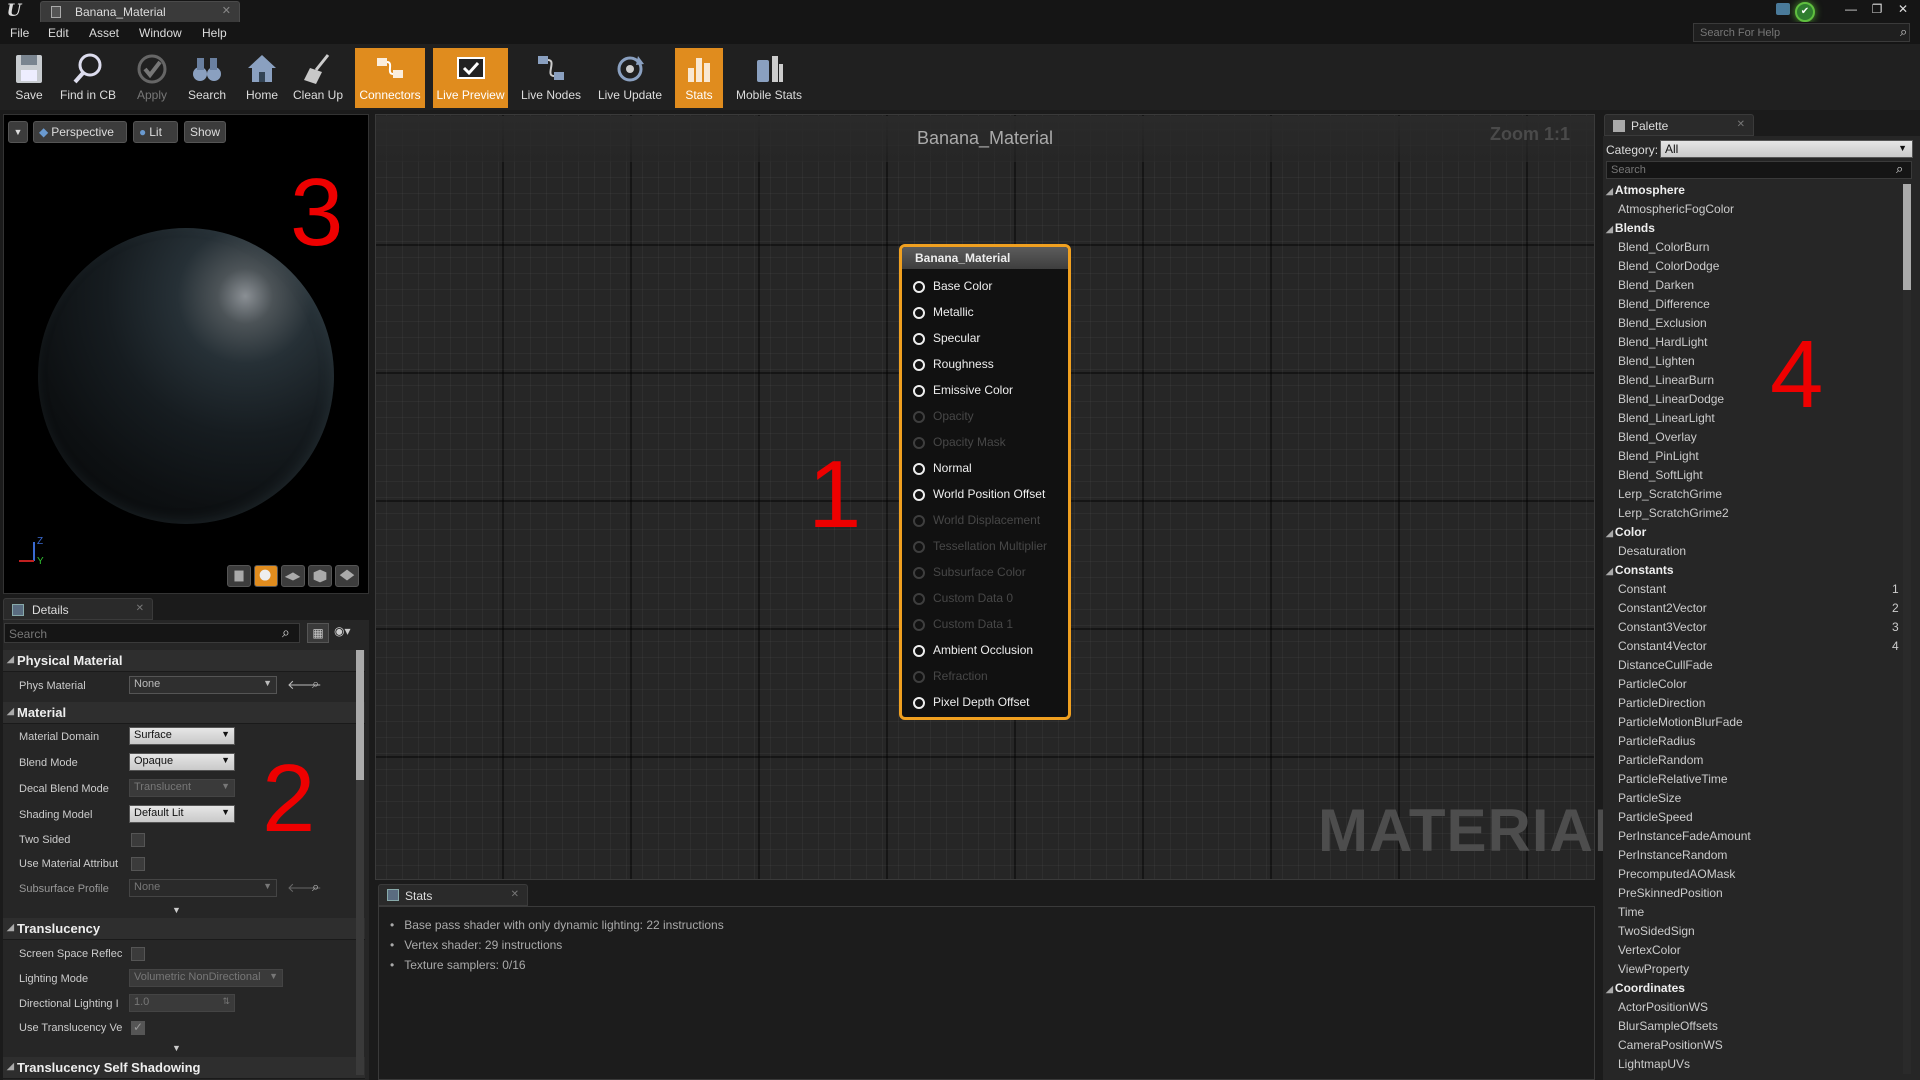 This screenshot has width=1920, height=1080. What do you see at coordinates (104, 33) in the screenshot?
I see `menu-asset: Asset` at bounding box center [104, 33].